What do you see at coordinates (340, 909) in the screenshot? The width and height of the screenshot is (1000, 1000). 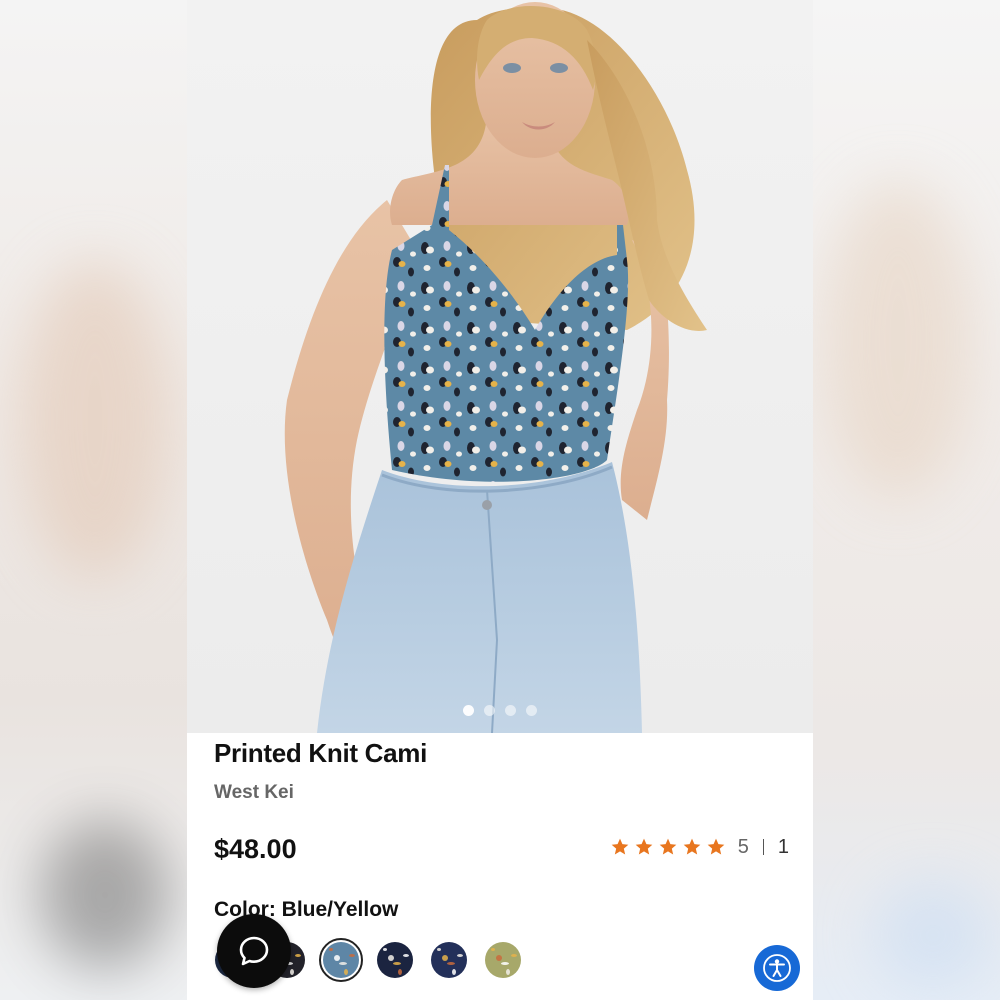 I see `selected-color: Blue/Yellow` at bounding box center [340, 909].